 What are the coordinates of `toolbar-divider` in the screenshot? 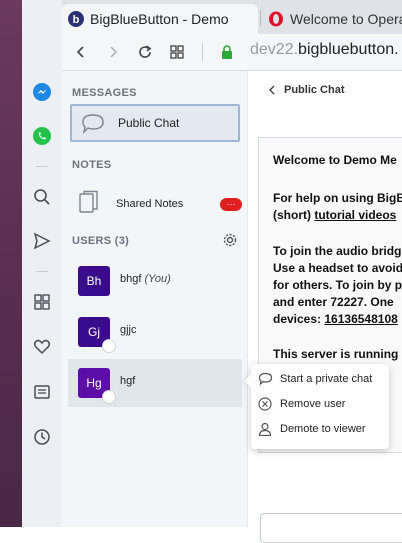 It's located at (202, 52).